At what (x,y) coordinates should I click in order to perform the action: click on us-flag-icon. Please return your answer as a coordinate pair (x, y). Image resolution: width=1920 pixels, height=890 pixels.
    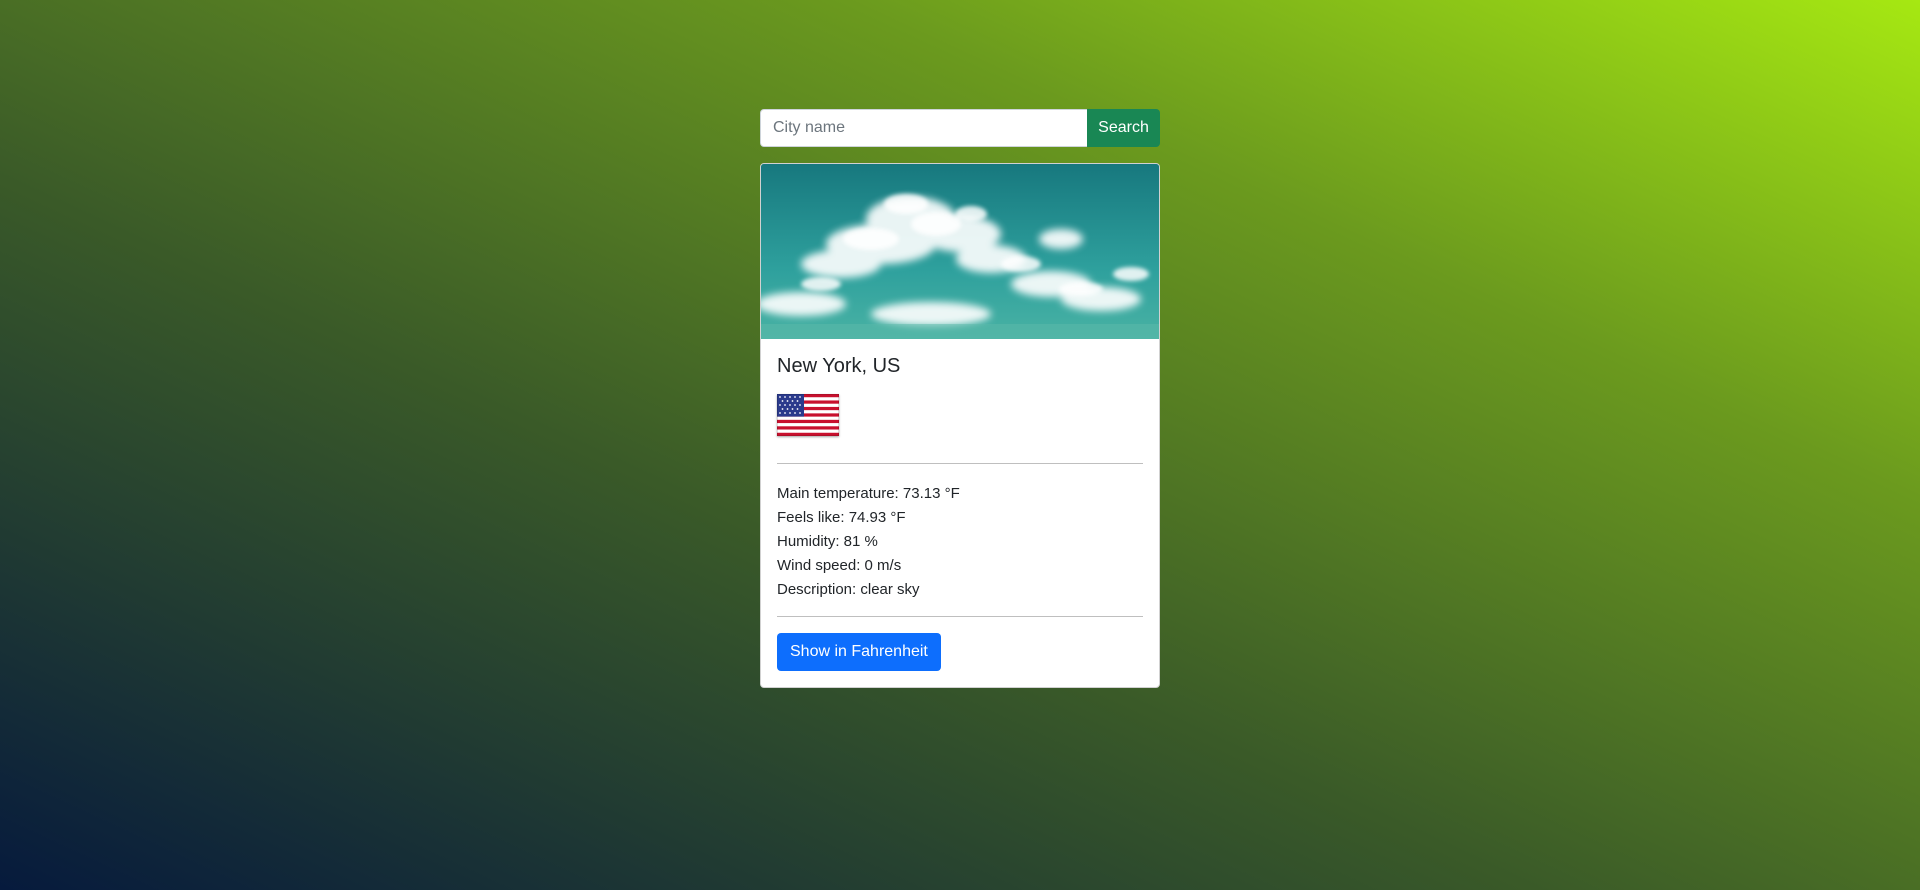
    Looking at the image, I should click on (808, 415).